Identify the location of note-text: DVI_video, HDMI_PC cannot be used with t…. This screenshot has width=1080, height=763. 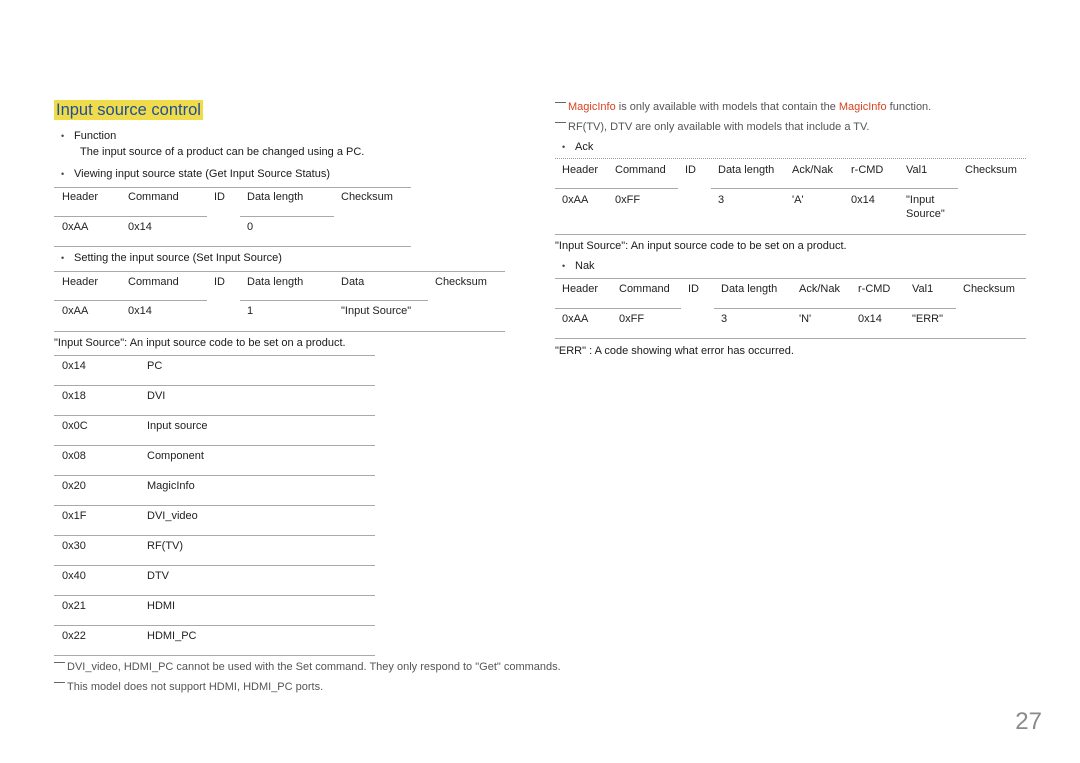
(314, 667).